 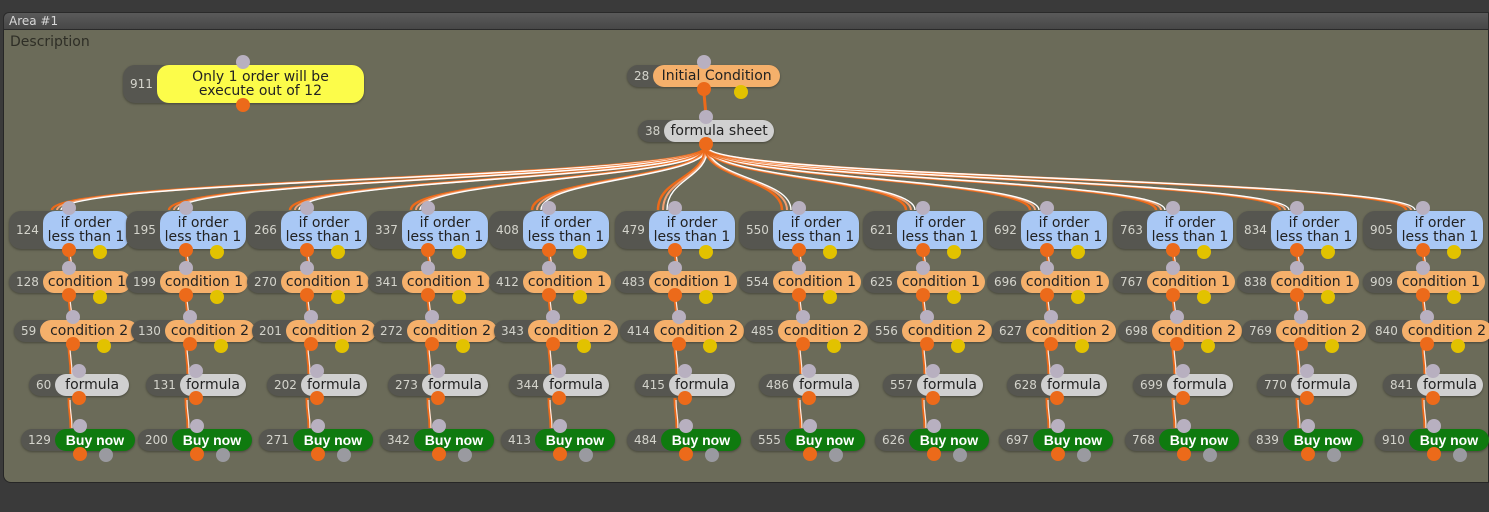 What do you see at coordinates (746, 21) in the screenshot?
I see `area-title-bar: Area #1` at bounding box center [746, 21].